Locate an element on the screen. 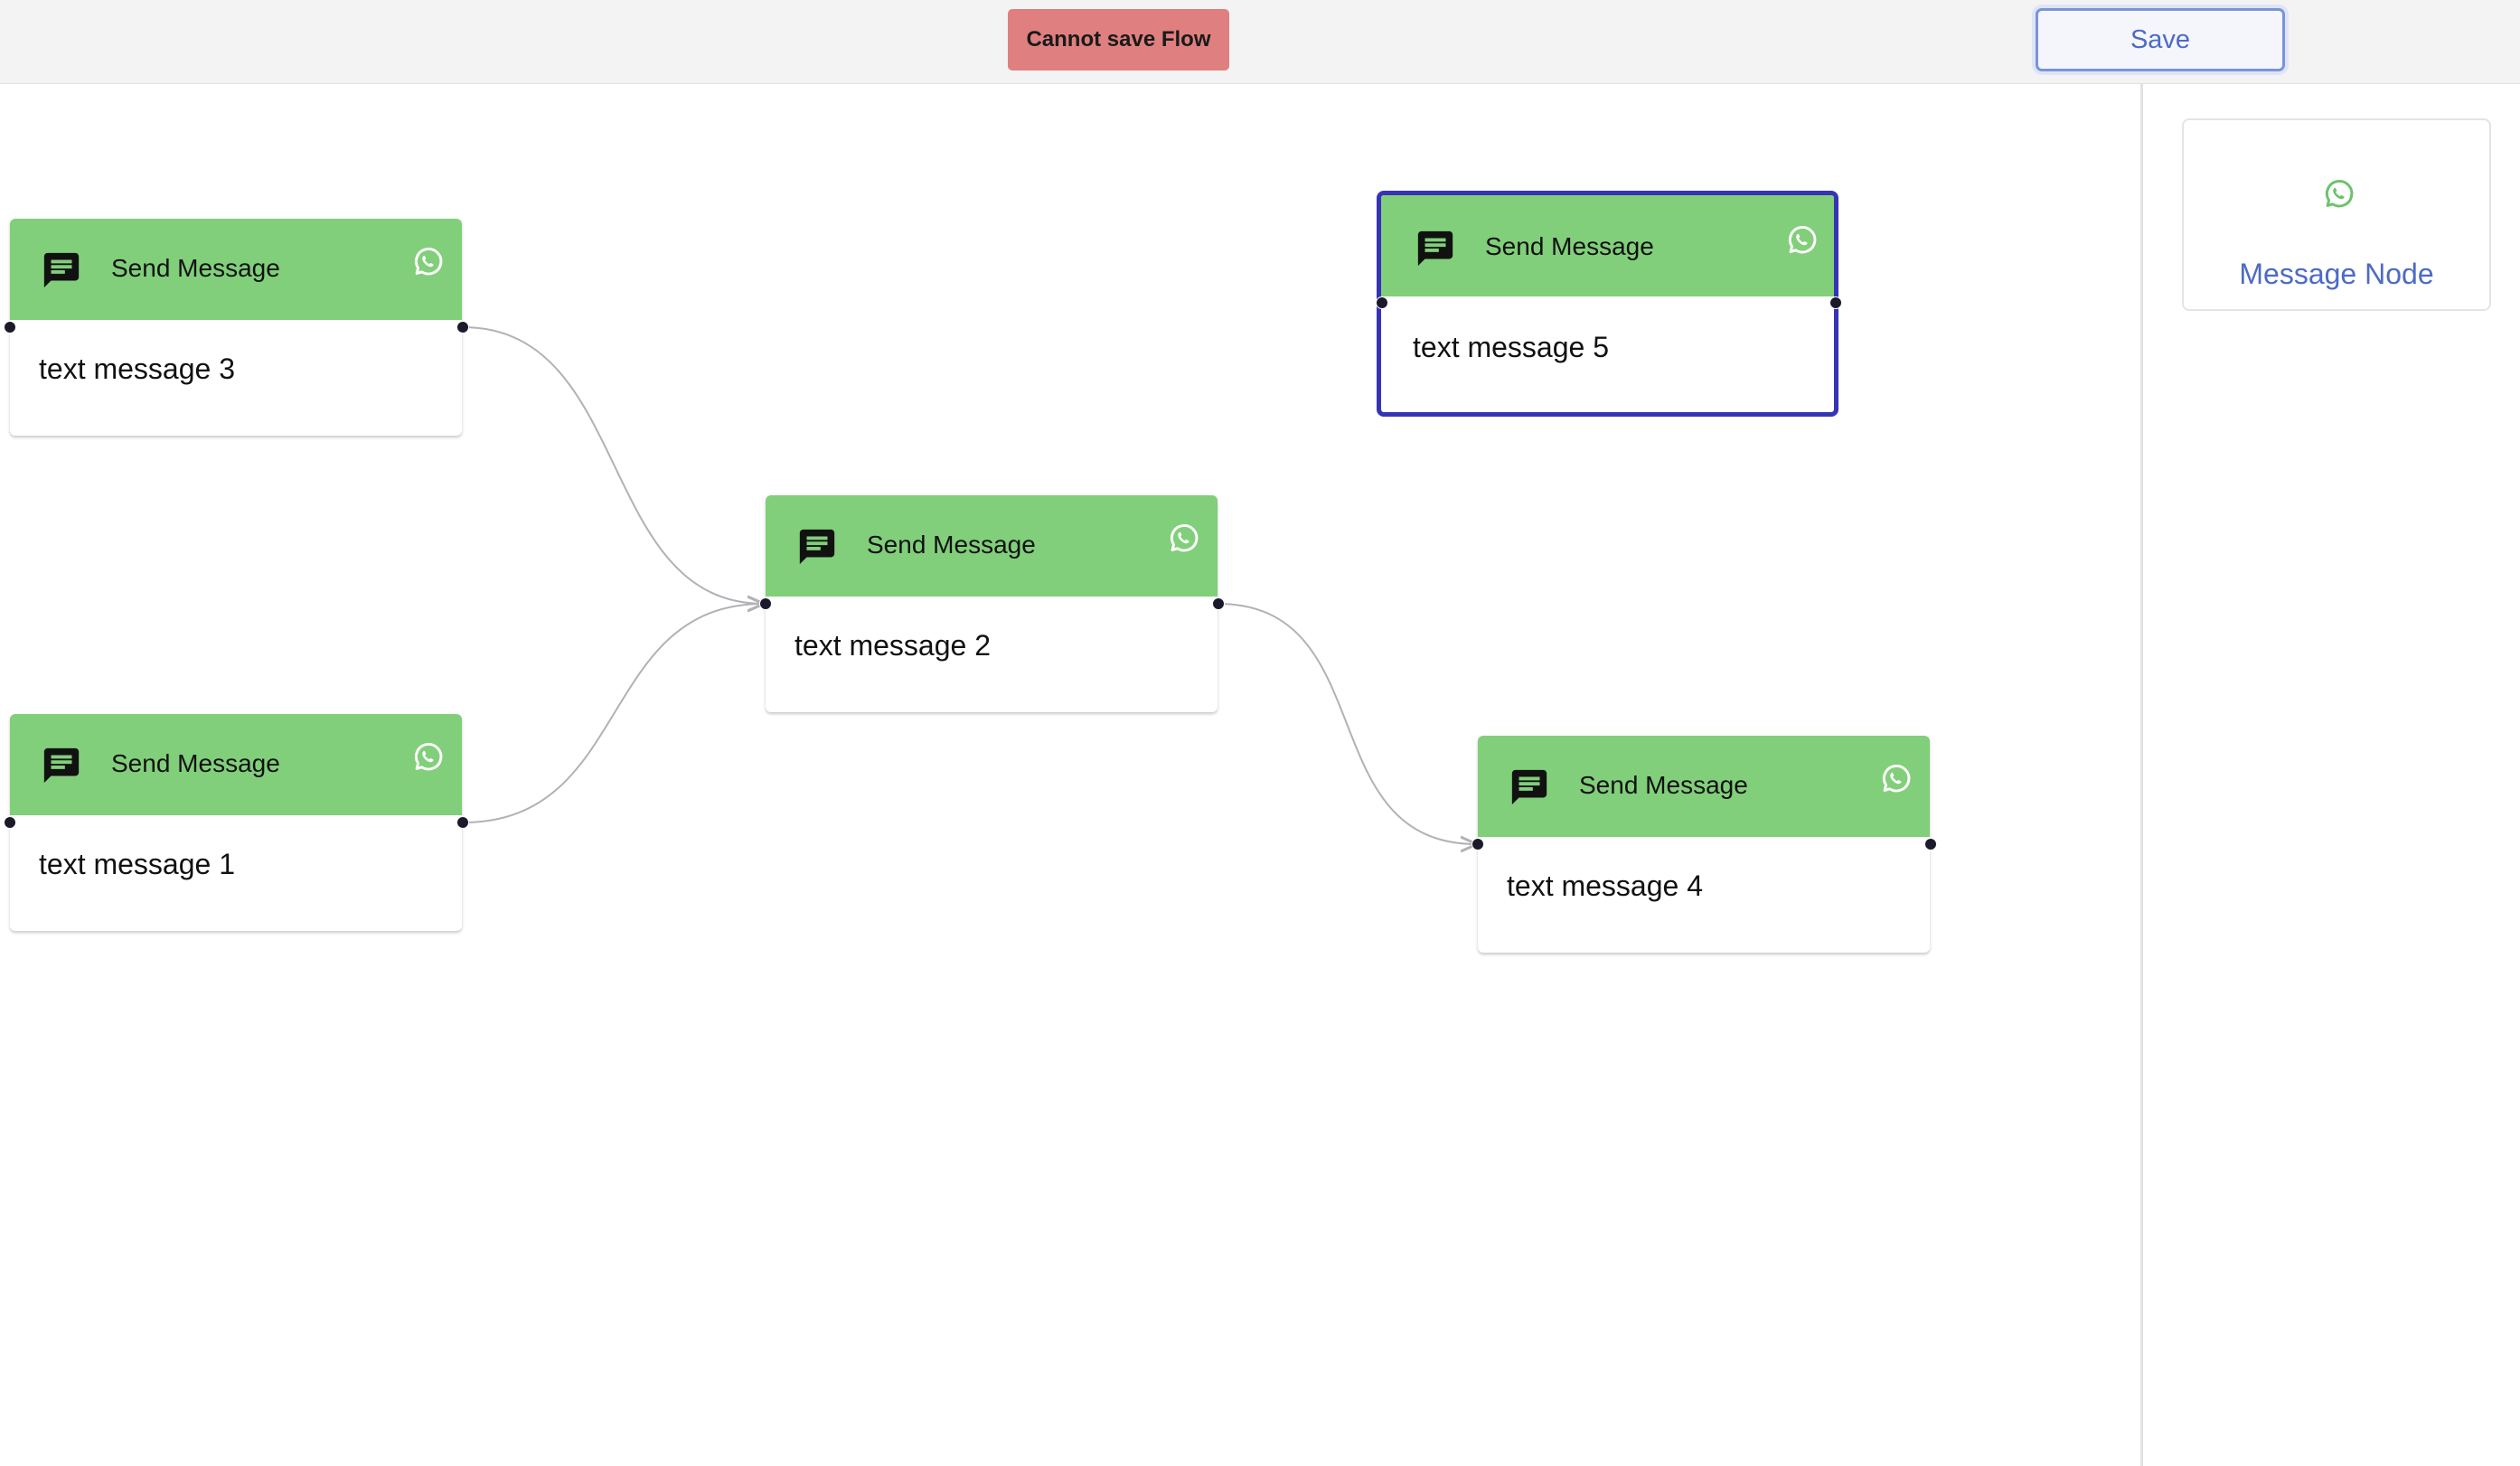 The width and height of the screenshot is (2520, 1466). flow-node-text-message-1: Send Message text message 1 is located at coordinates (237, 822).